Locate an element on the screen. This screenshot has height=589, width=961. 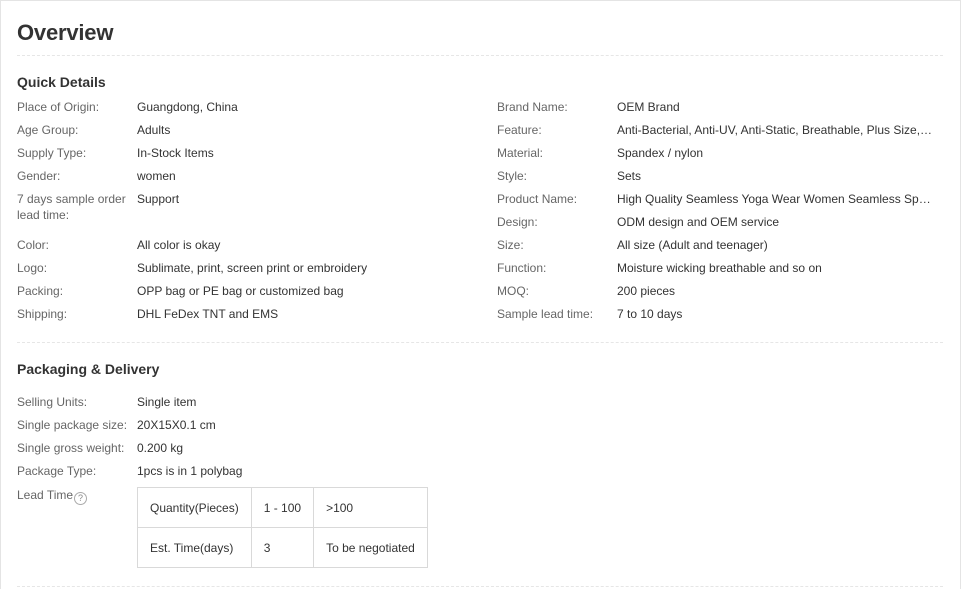
detail-label: Selling Units: is located at coordinates (52, 402).